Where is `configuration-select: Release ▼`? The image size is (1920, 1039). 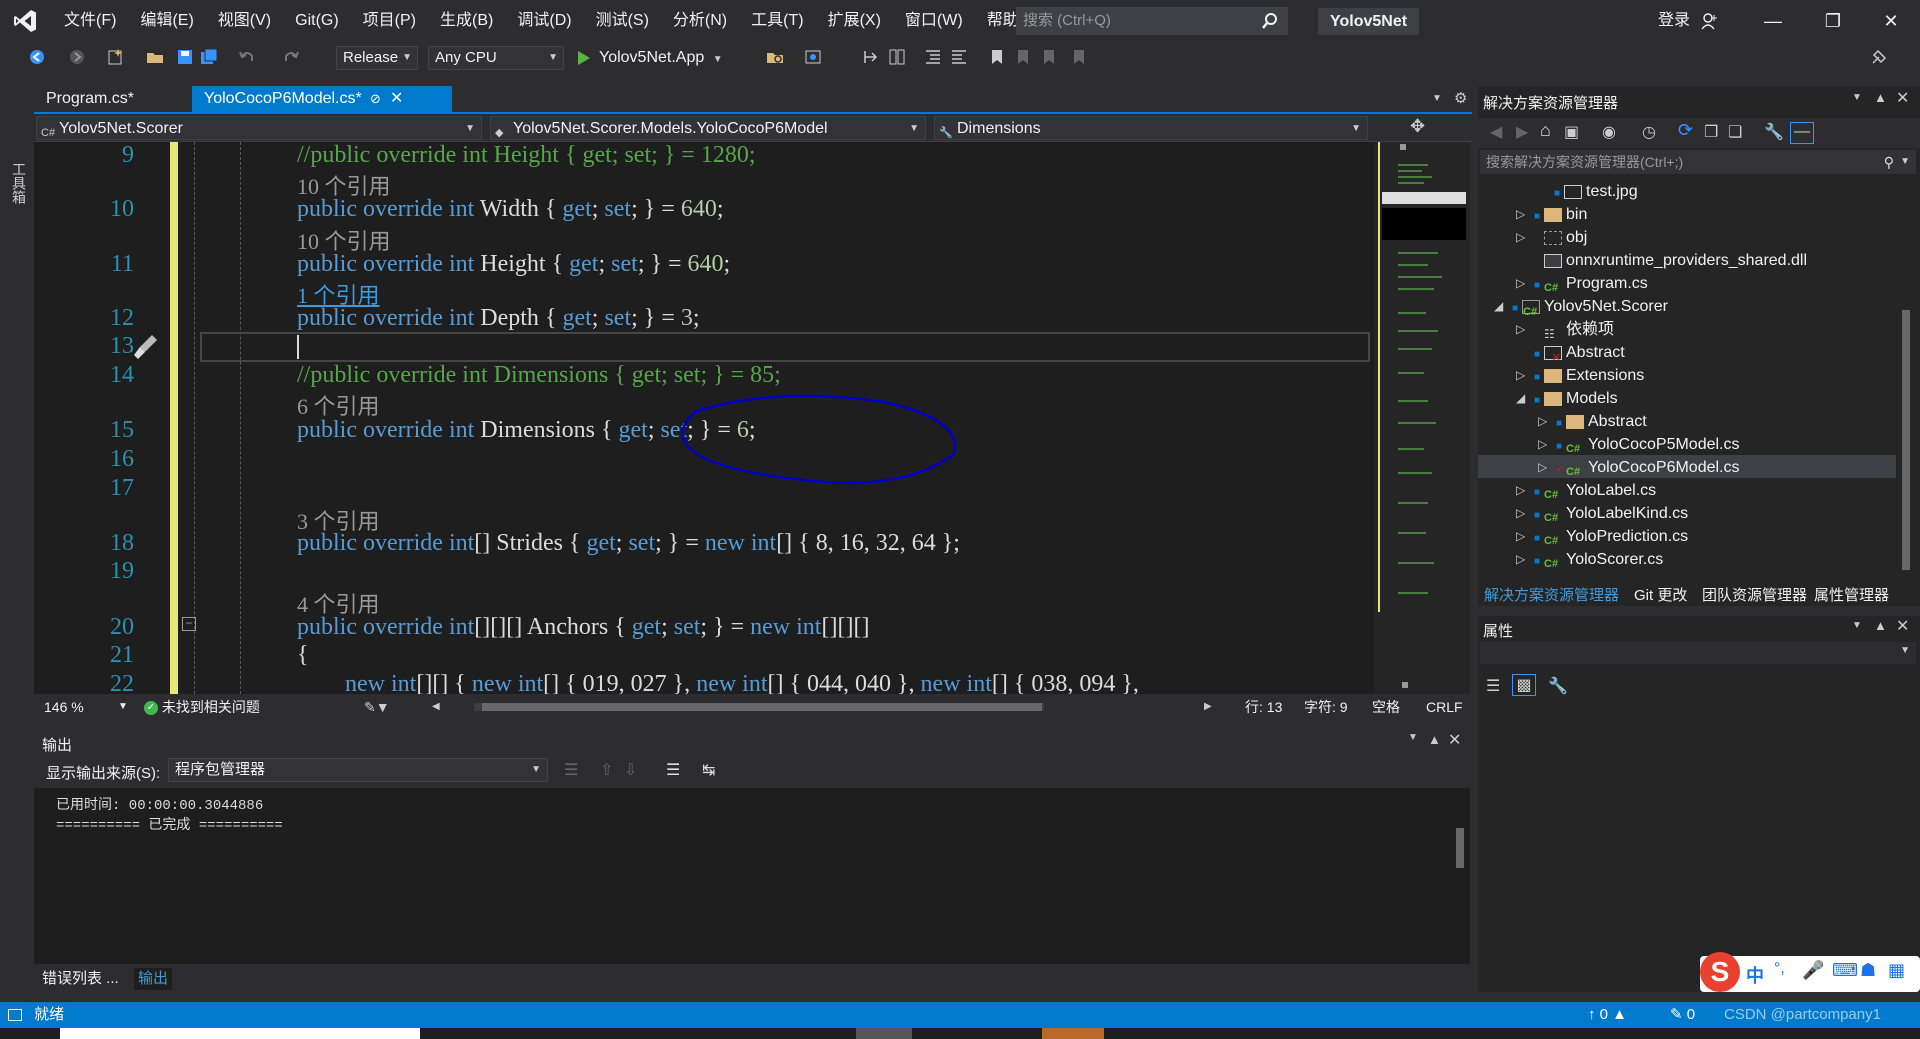 configuration-select: Release ▼ is located at coordinates (377, 58).